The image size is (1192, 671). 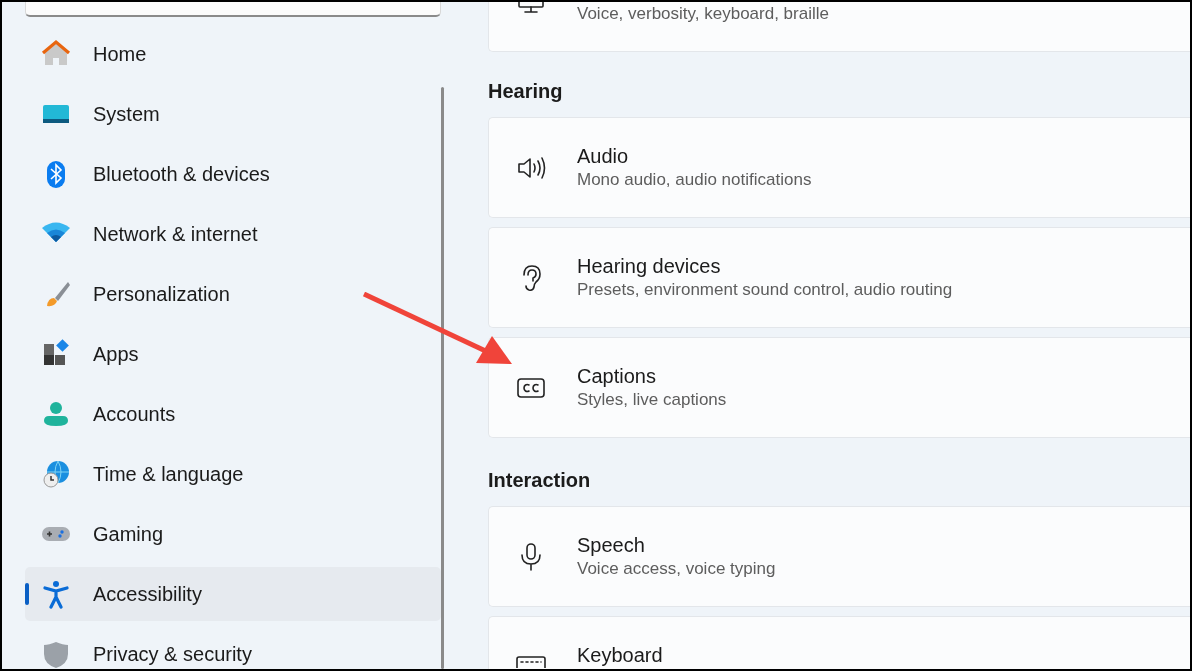 What do you see at coordinates (56, 474) in the screenshot?
I see `globe-icon` at bounding box center [56, 474].